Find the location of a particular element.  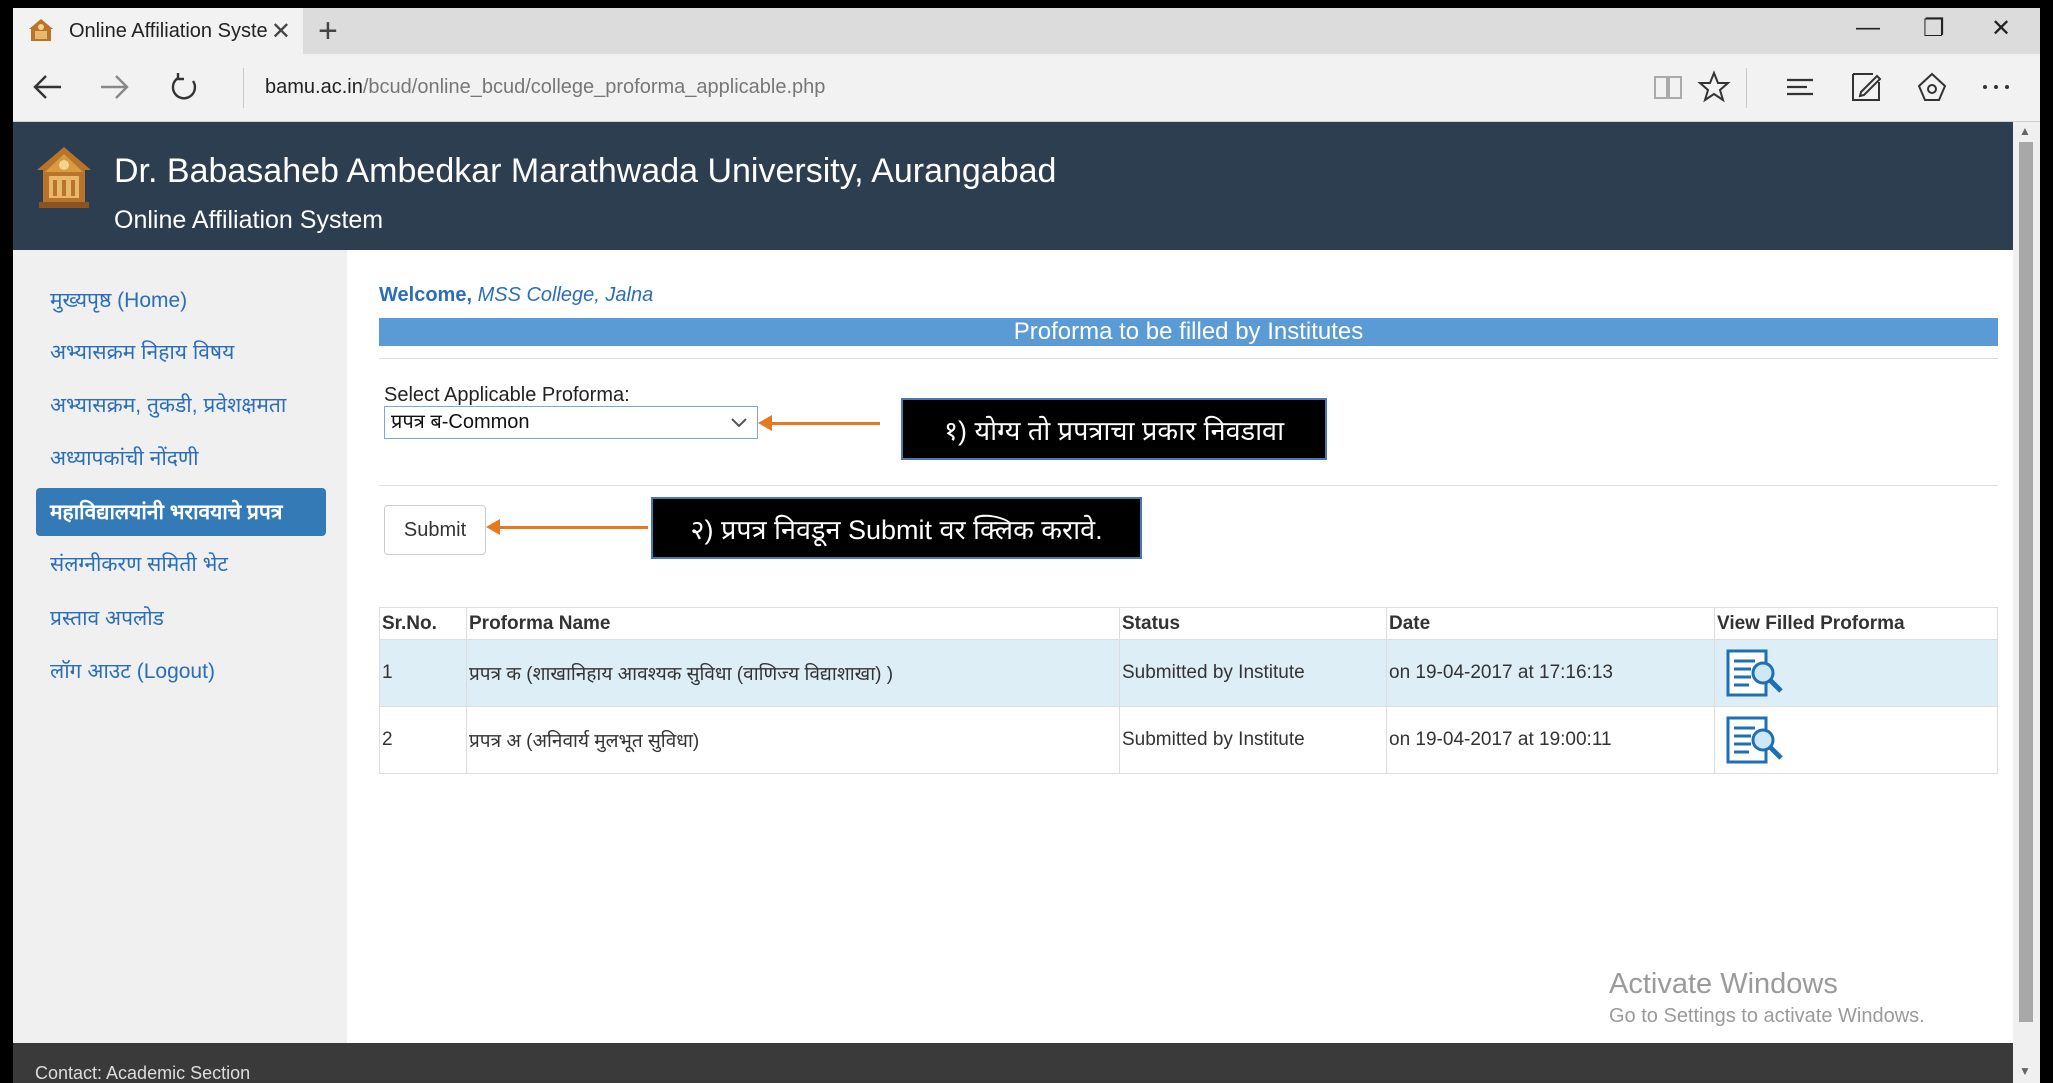

refresh-icon is located at coordinates (184, 88).